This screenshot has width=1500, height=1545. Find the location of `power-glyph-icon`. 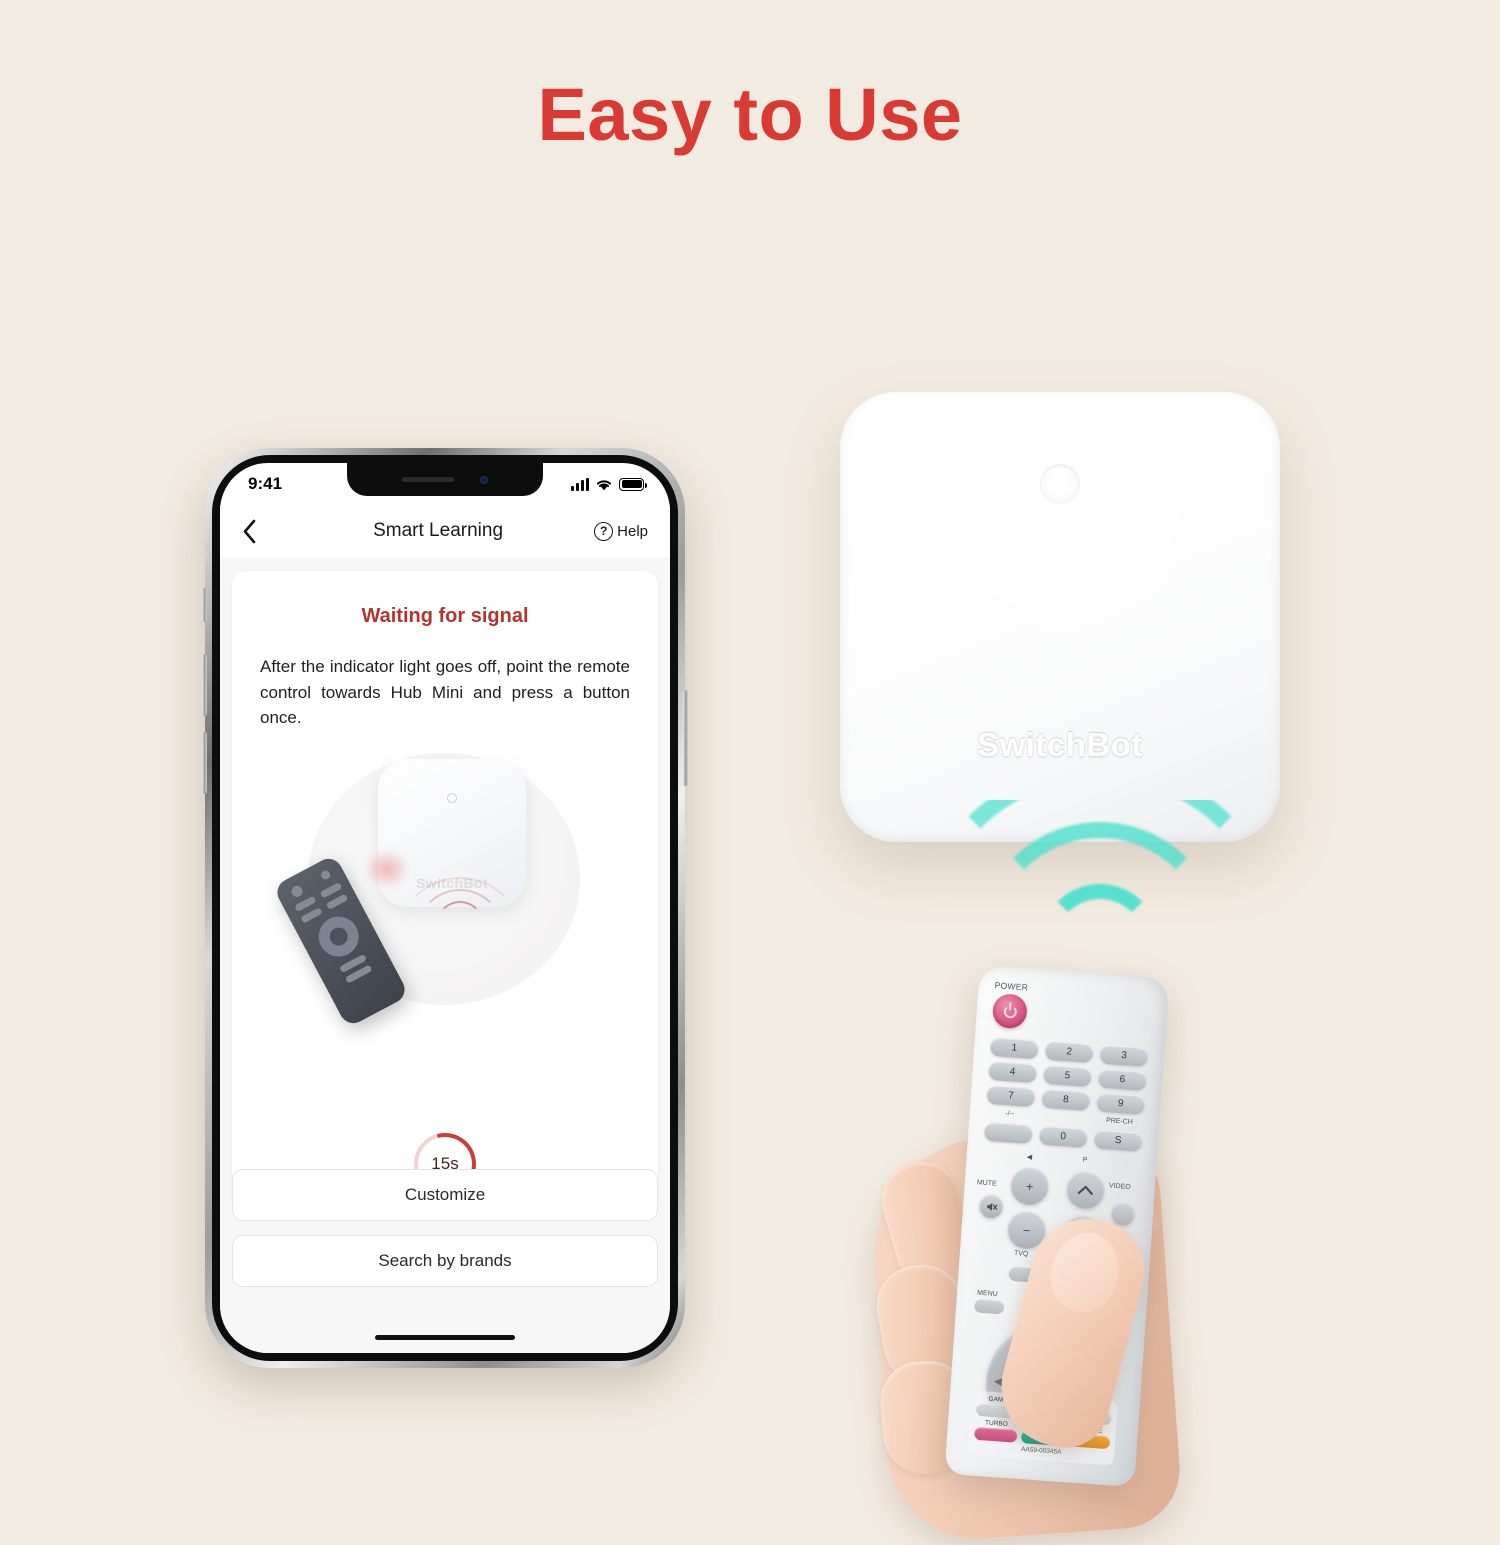

power-glyph-icon is located at coordinates (1009, 1011).